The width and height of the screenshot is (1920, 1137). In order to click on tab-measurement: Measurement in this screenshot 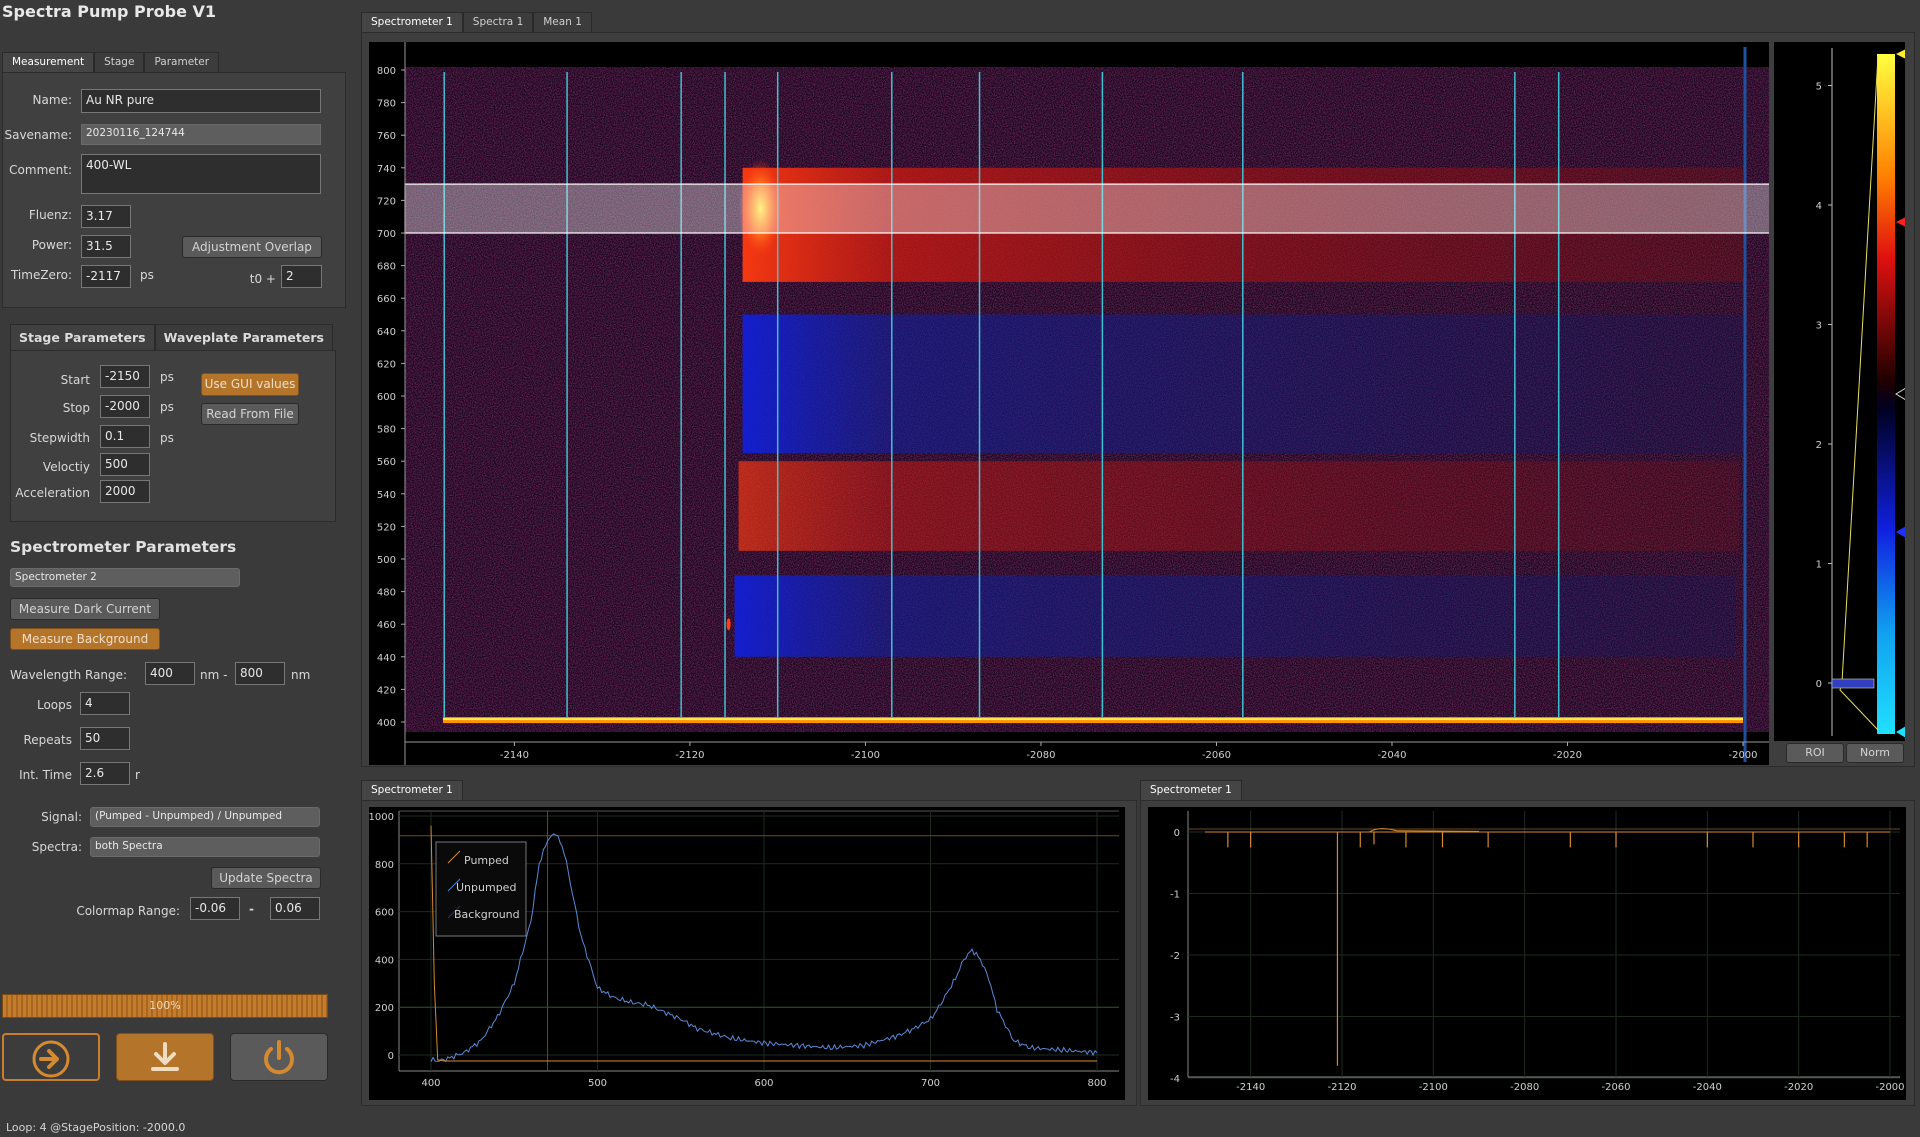, I will do `click(48, 62)`.